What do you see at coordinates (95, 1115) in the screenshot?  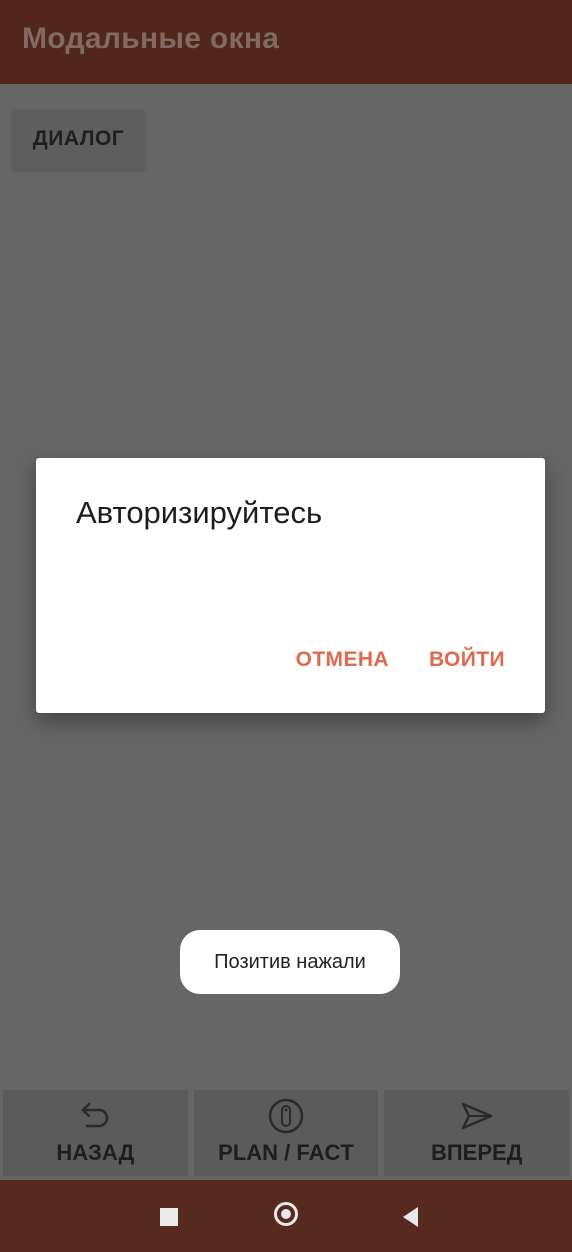 I see `undo-icon` at bounding box center [95, 1115].